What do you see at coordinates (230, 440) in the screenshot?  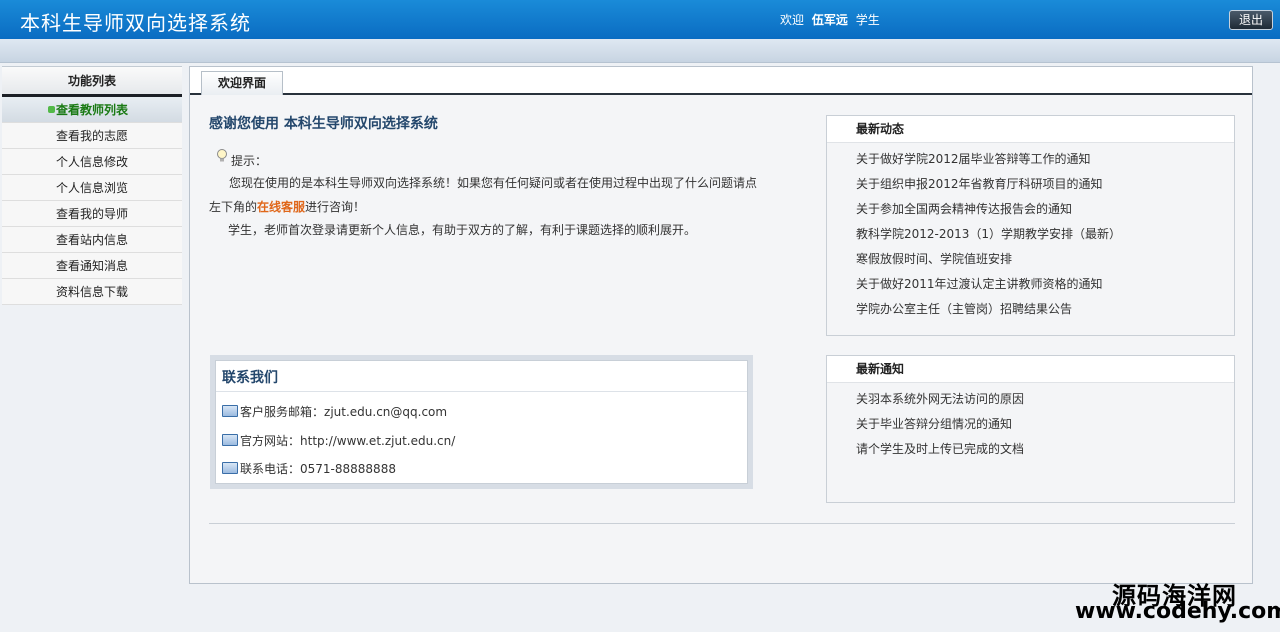 I see `website-icon` at bounding box center [230, 440].